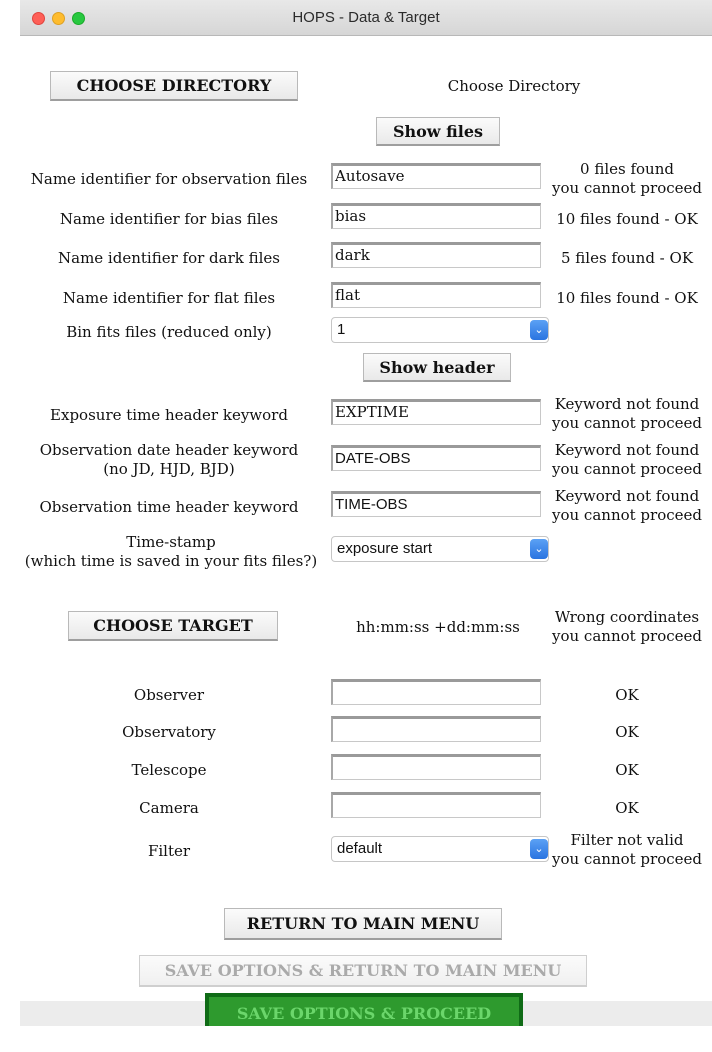 The height and width of the screenshot is (1052, 712). I want to click on flat-files-label: Name identifier for flat files, so click(169, 298).